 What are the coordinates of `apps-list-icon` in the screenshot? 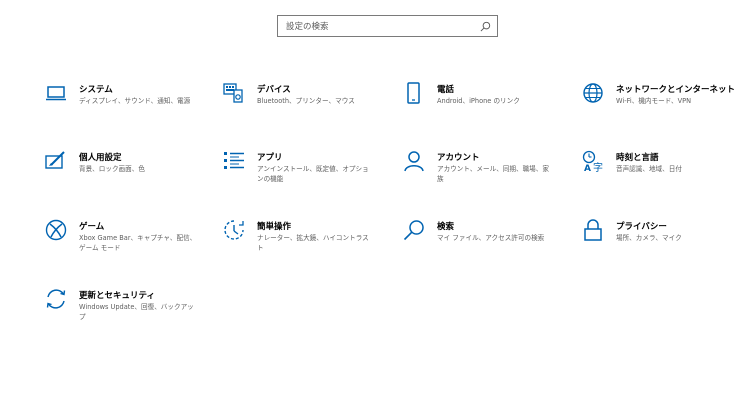 It's located at (234, 161).